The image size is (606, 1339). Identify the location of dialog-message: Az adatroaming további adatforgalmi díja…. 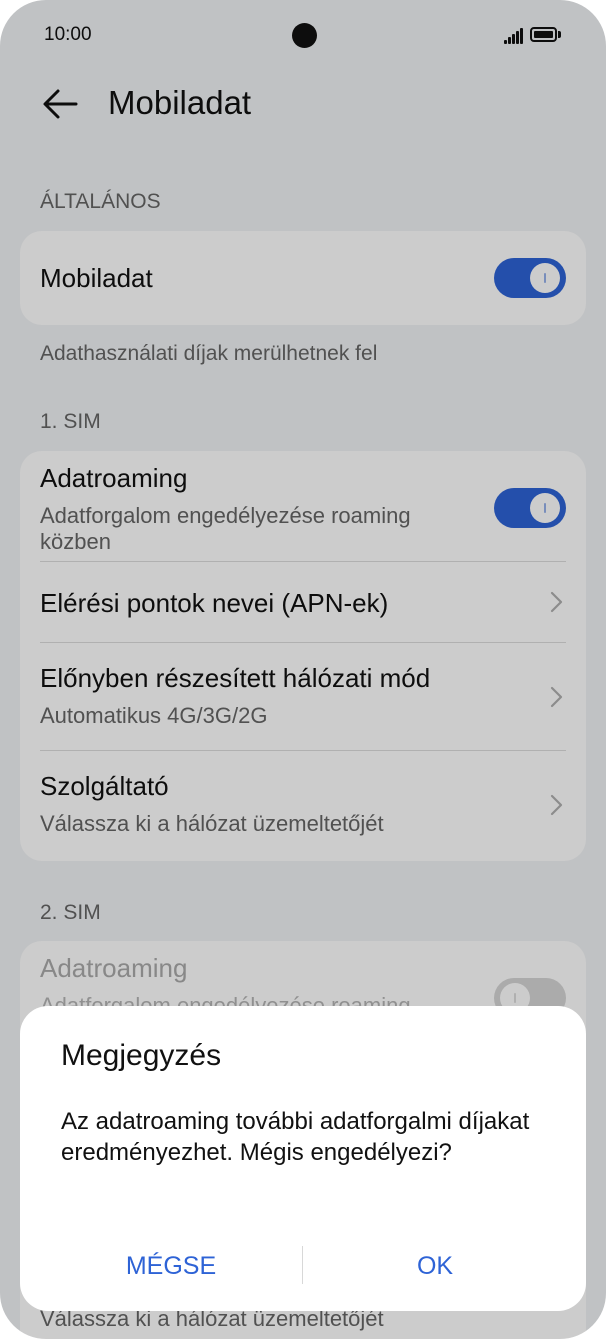
(295, 1137).